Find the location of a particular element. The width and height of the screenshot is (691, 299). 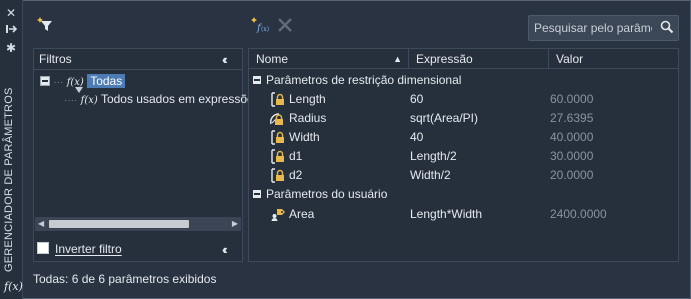

table-row: Radius sqrt(Area/PI) 27.6395 is located at coordinates (463, 118).